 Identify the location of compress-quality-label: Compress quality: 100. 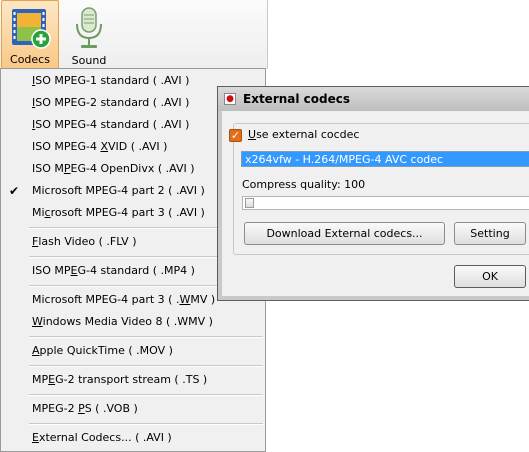
(304, 184).